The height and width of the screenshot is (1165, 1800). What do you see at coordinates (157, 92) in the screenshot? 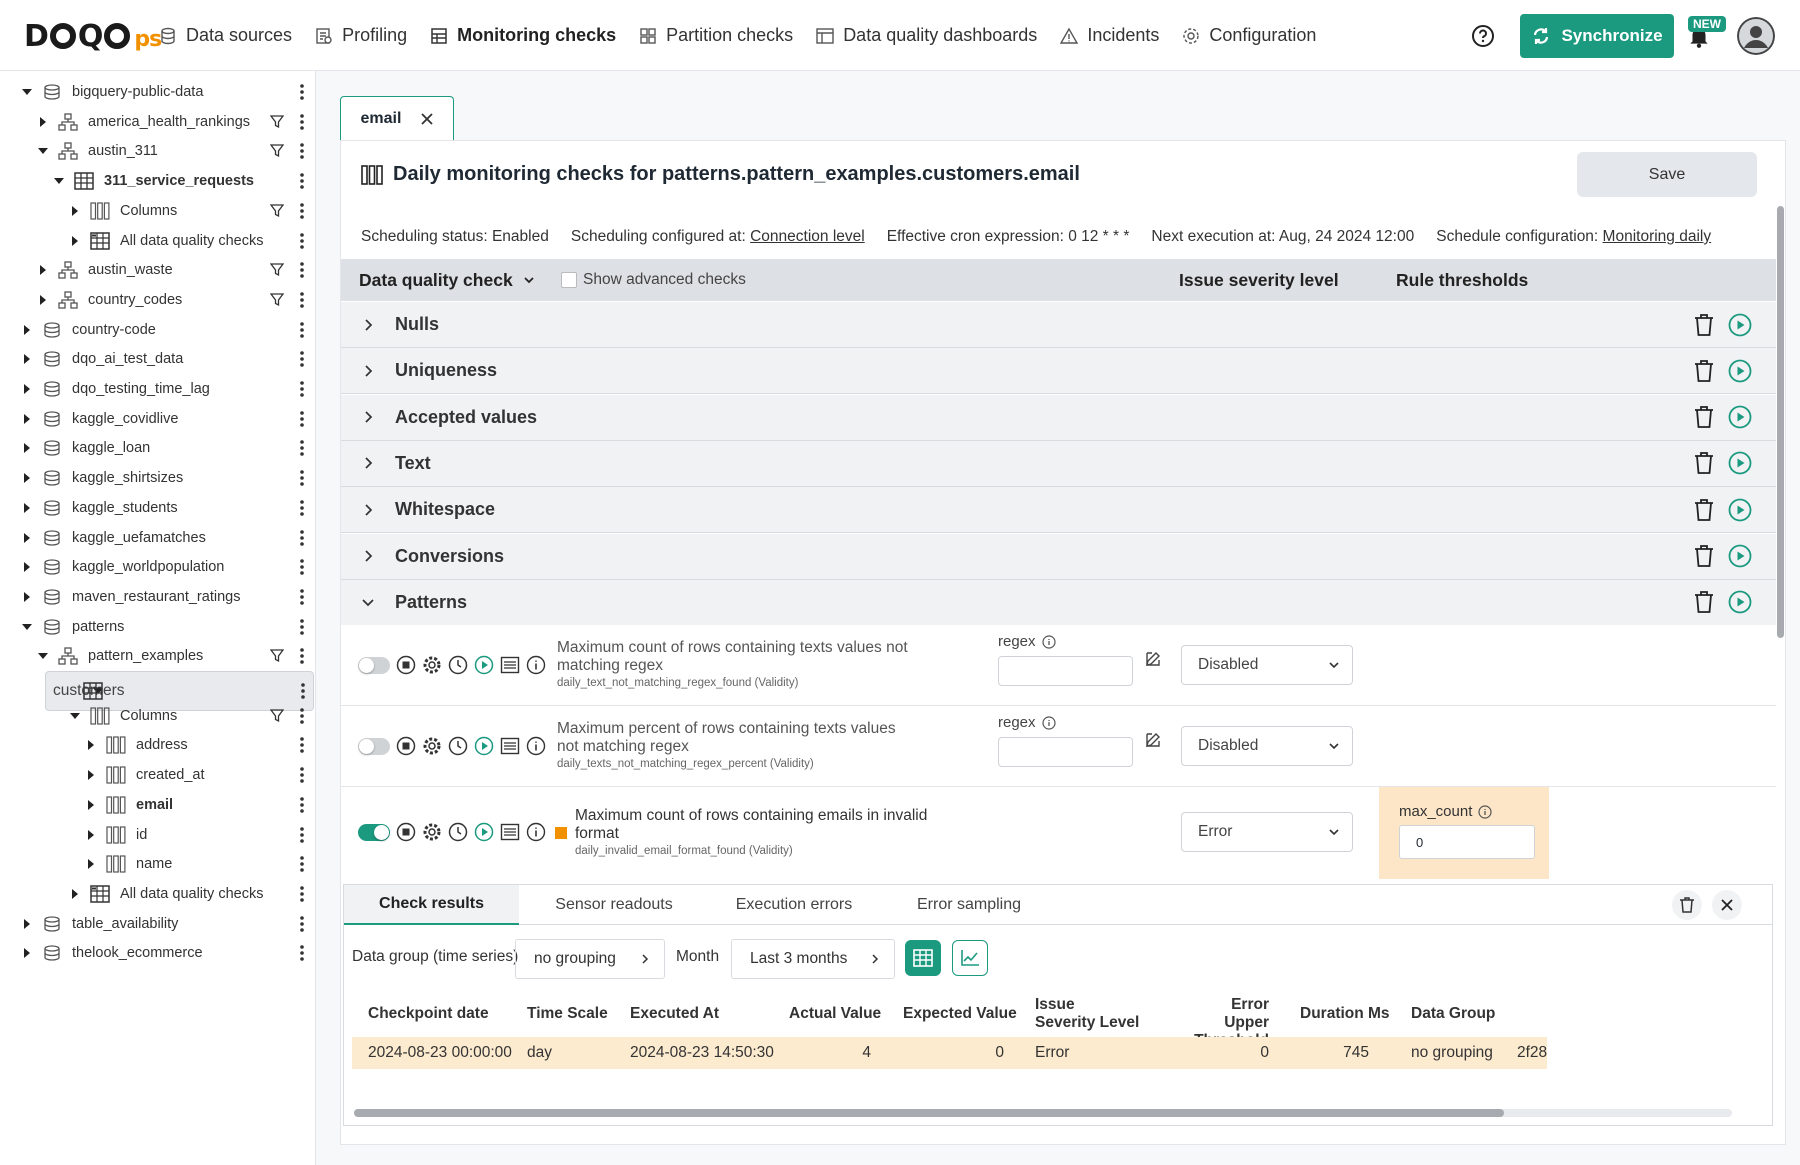
I see `tree-node: bigquery-public-data` at bounding box center [157, 92].